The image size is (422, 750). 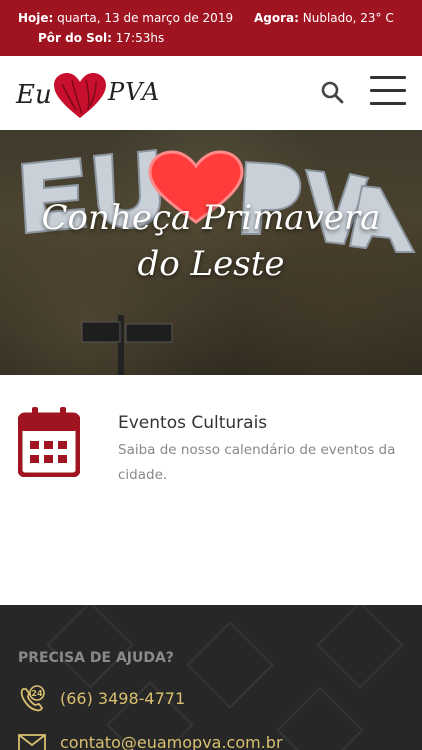 I want to click on now-value: Nublado, 23° C, so click(x=348, y=18).